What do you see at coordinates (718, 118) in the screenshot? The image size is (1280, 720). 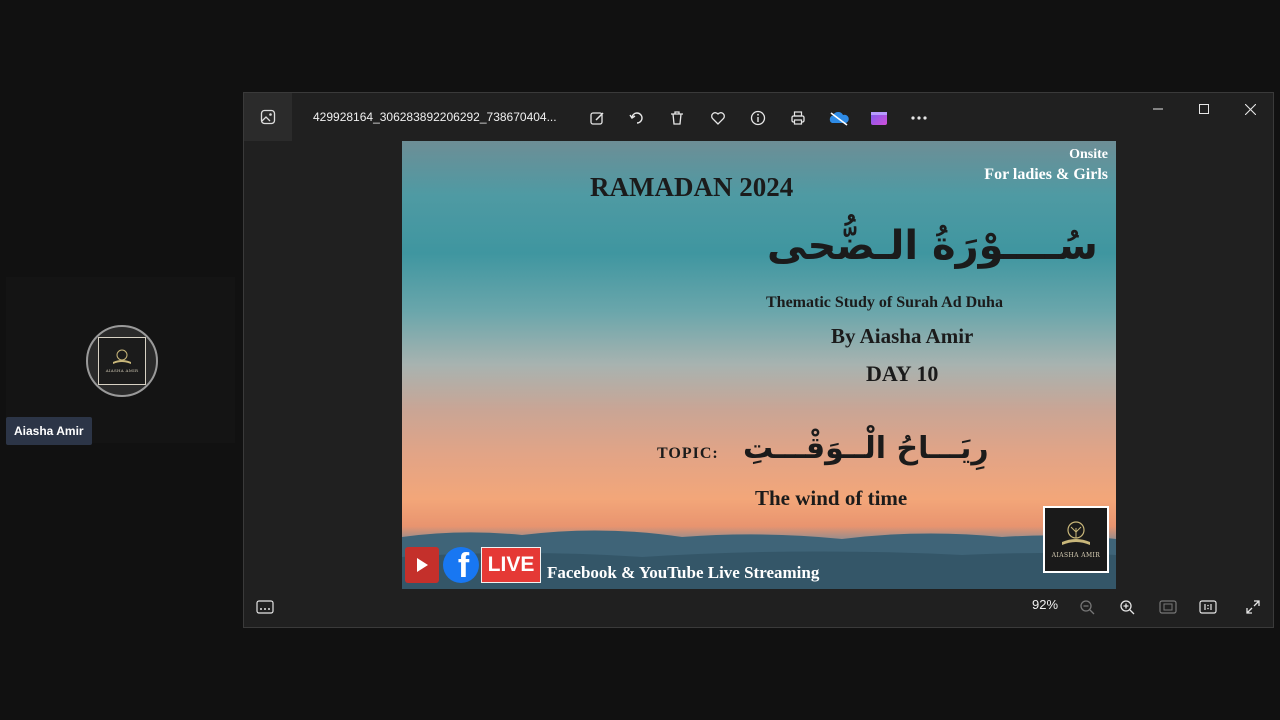 I see `favorite-icon` at bounding box center [718, 118].